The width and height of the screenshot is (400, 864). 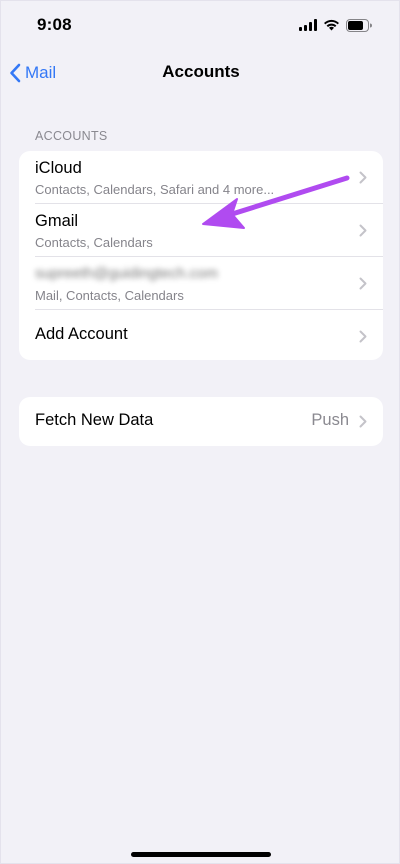 I want to click on cellular-signal-icon, so click(x=308, y=25).